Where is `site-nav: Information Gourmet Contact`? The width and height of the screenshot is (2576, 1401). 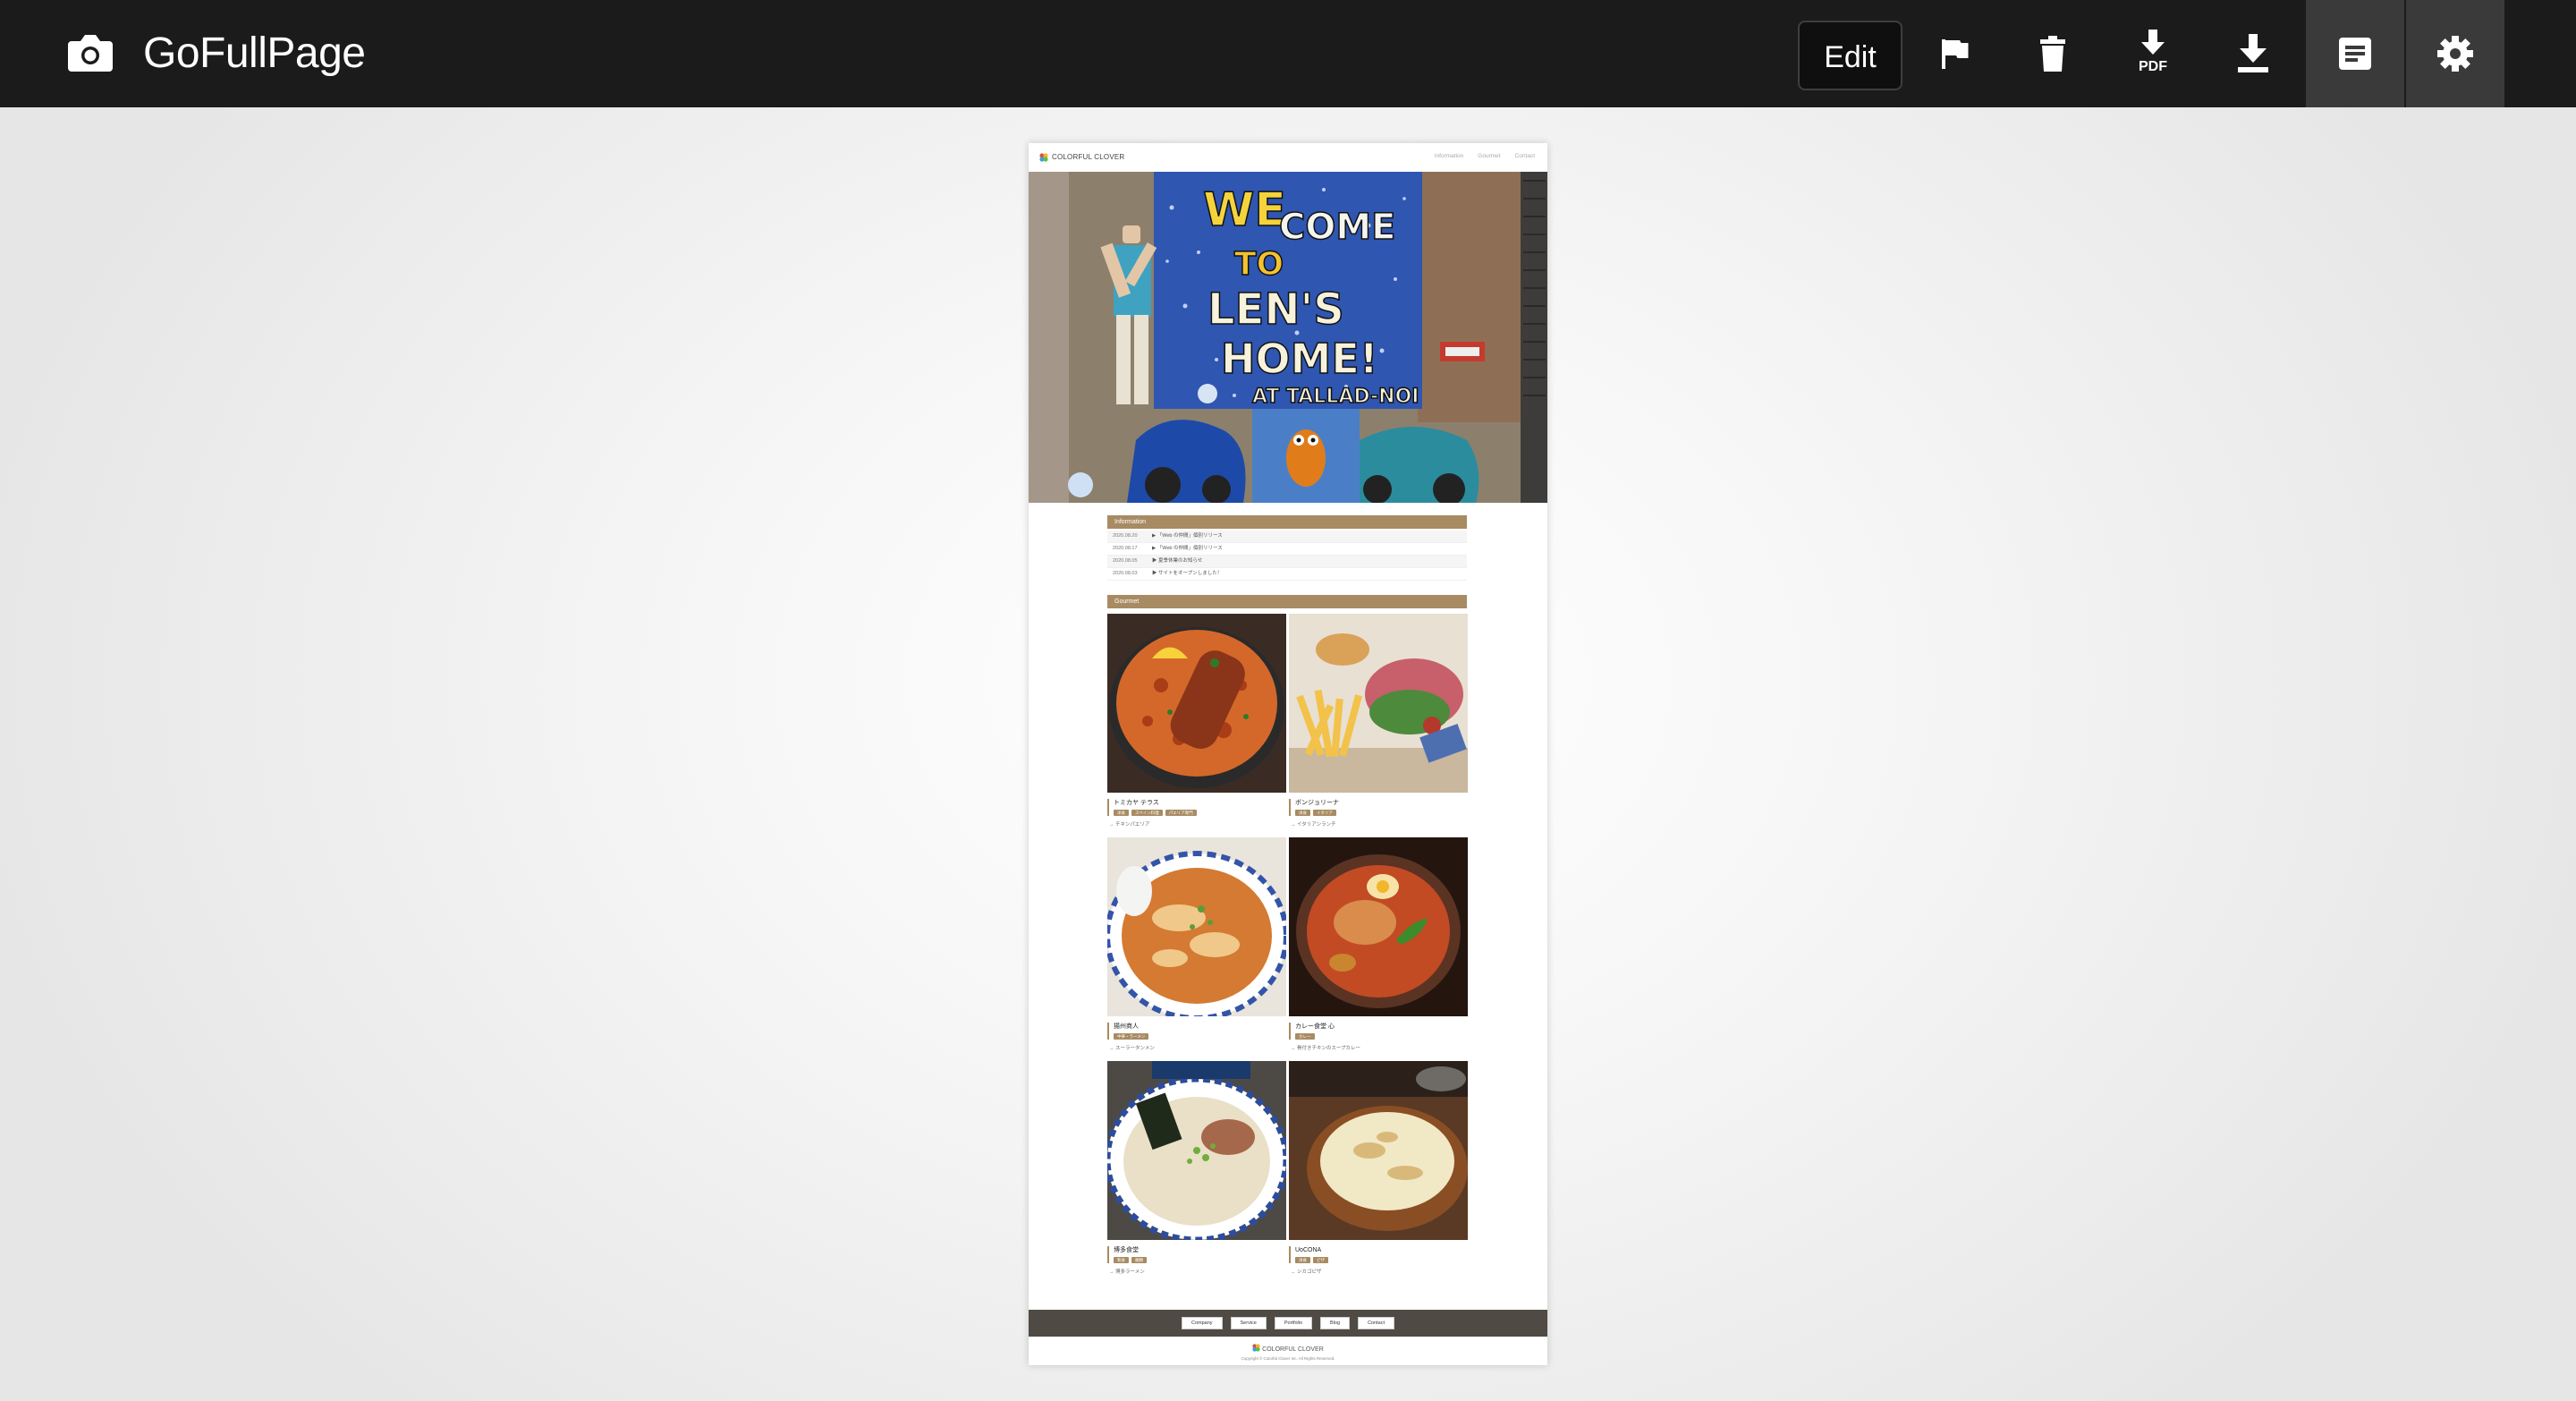 site-nav: Information Gourmet Contact is located at coordinates (1485, 156).